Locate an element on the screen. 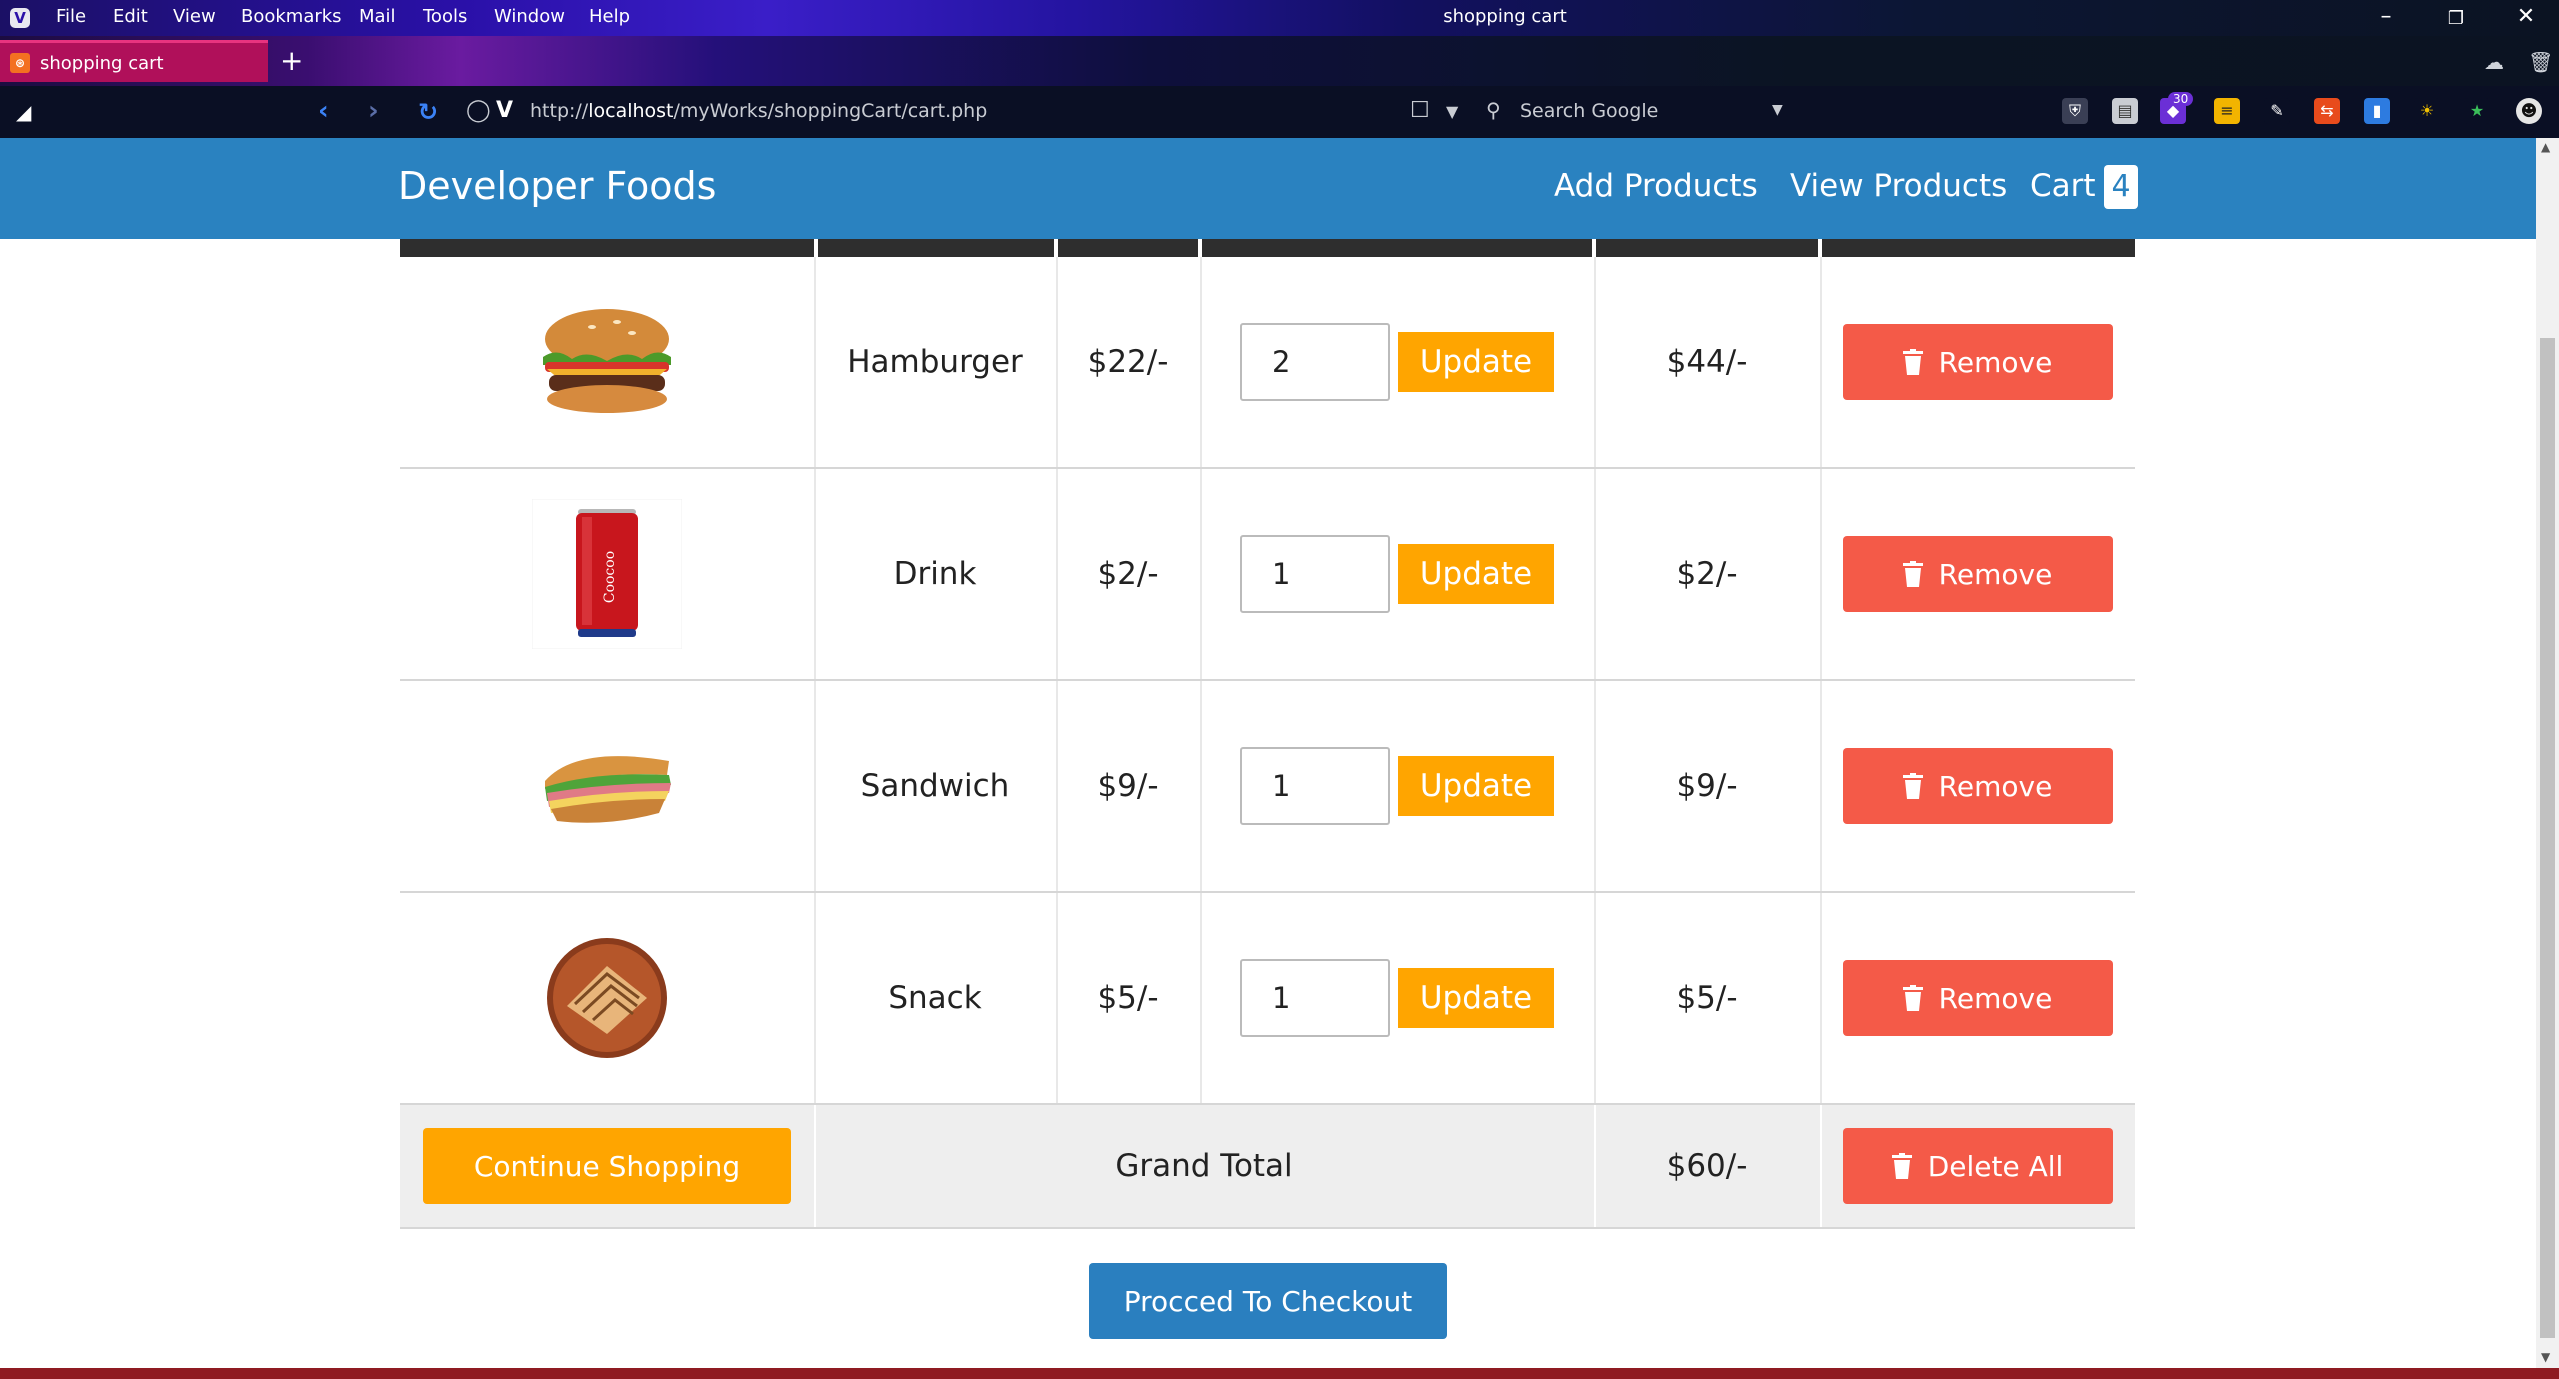 This screenshot has width=2559, height=1379. window-title: shopping cart is located at coordinates (1505, 16).